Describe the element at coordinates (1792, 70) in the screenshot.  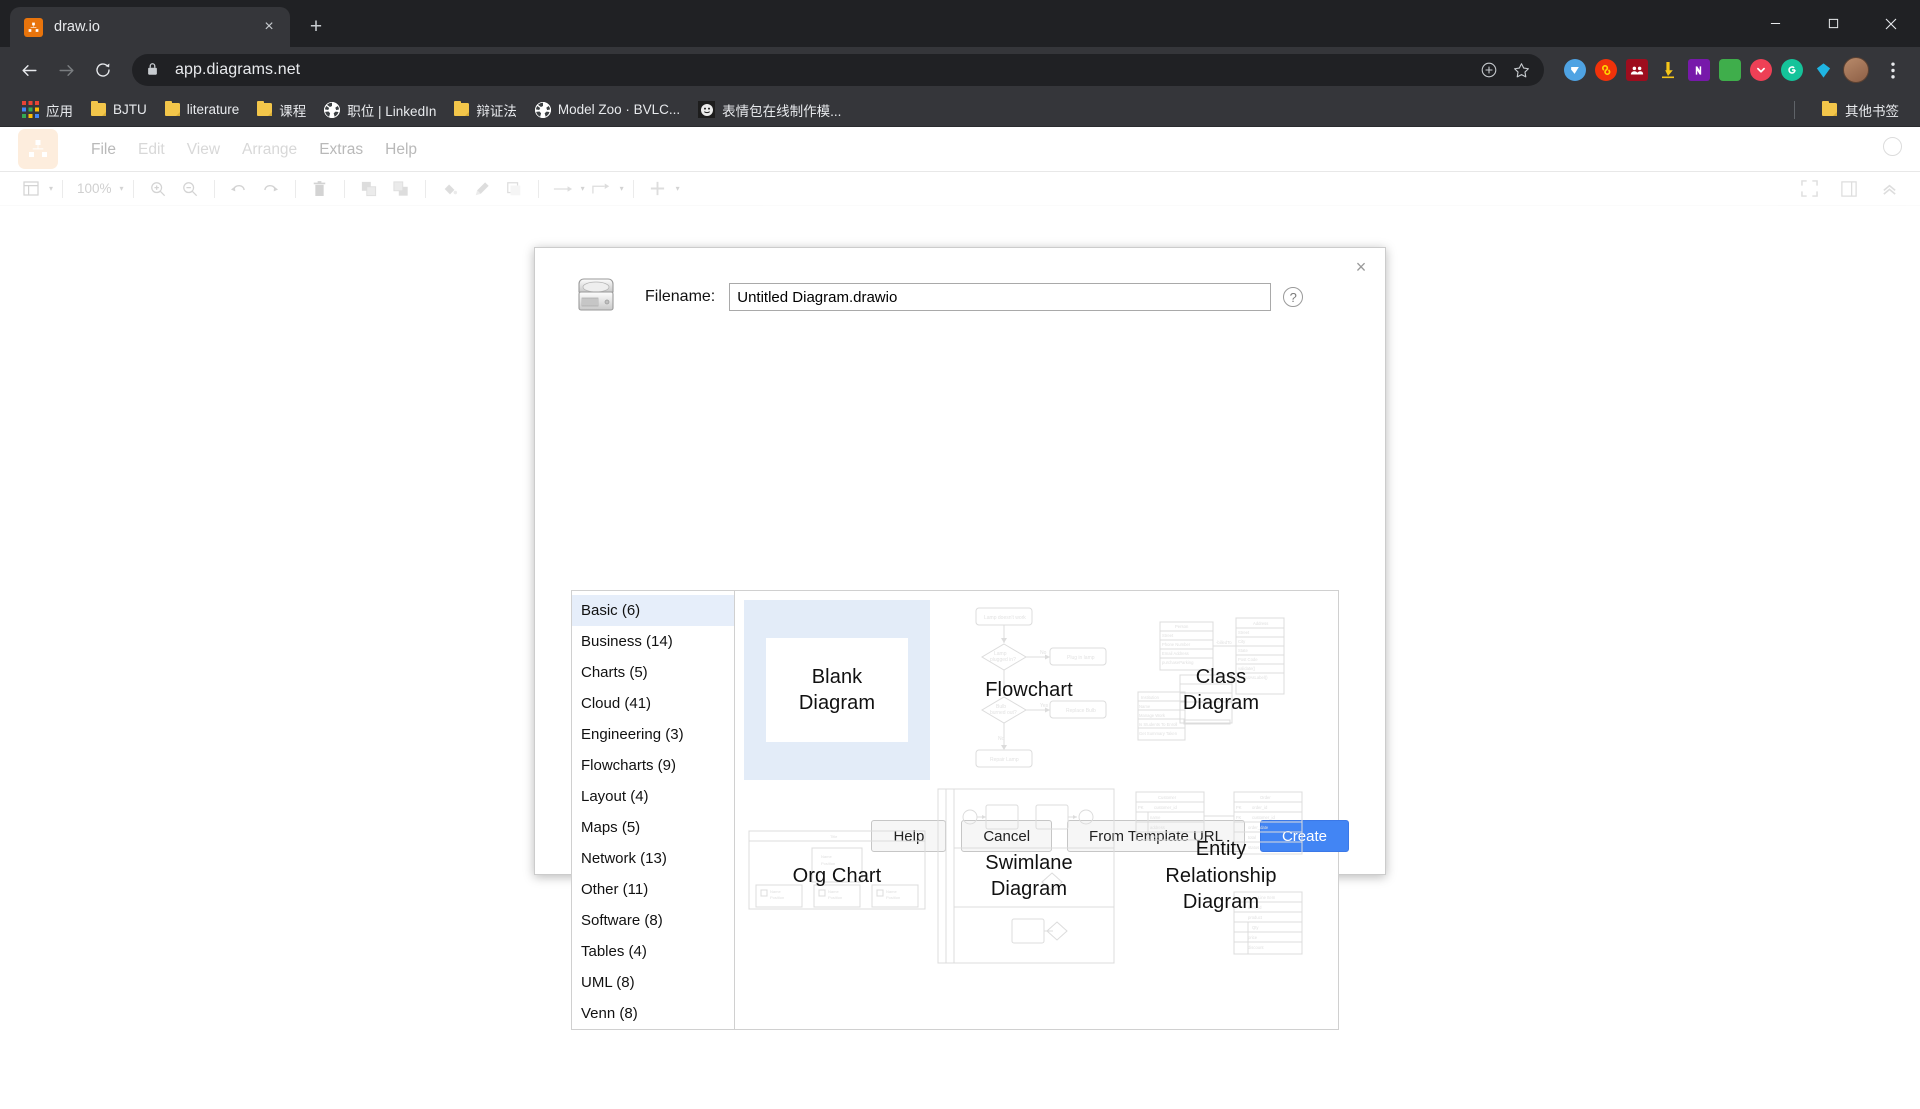
I see `extension-grammarly-icon` at that location.